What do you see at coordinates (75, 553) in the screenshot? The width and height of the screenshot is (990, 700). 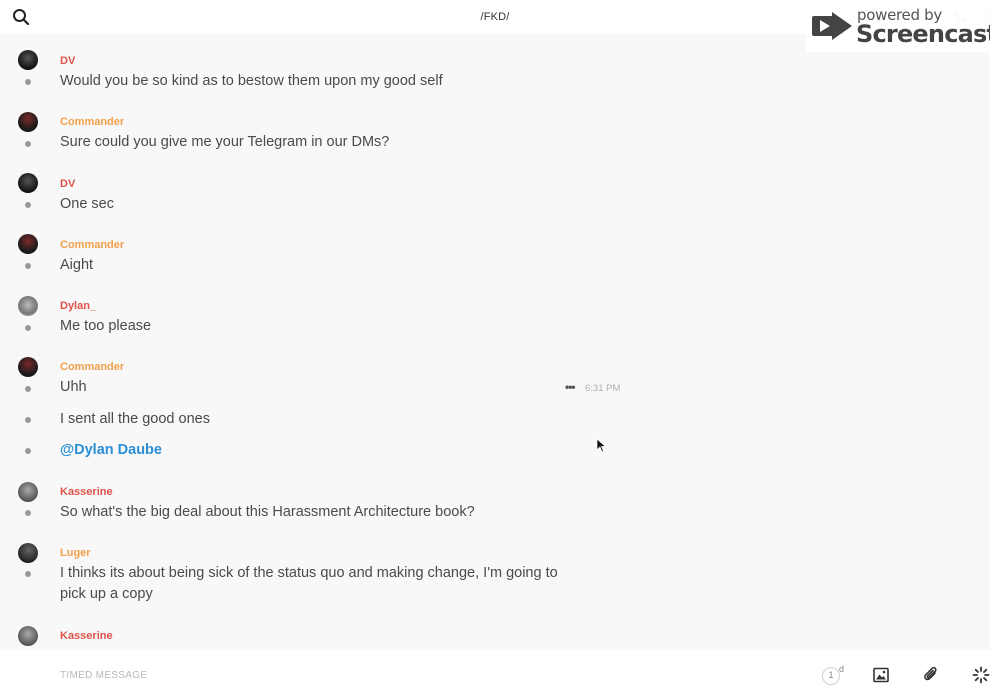 I see `message-author: Luger` at bounding box center [75, 553].